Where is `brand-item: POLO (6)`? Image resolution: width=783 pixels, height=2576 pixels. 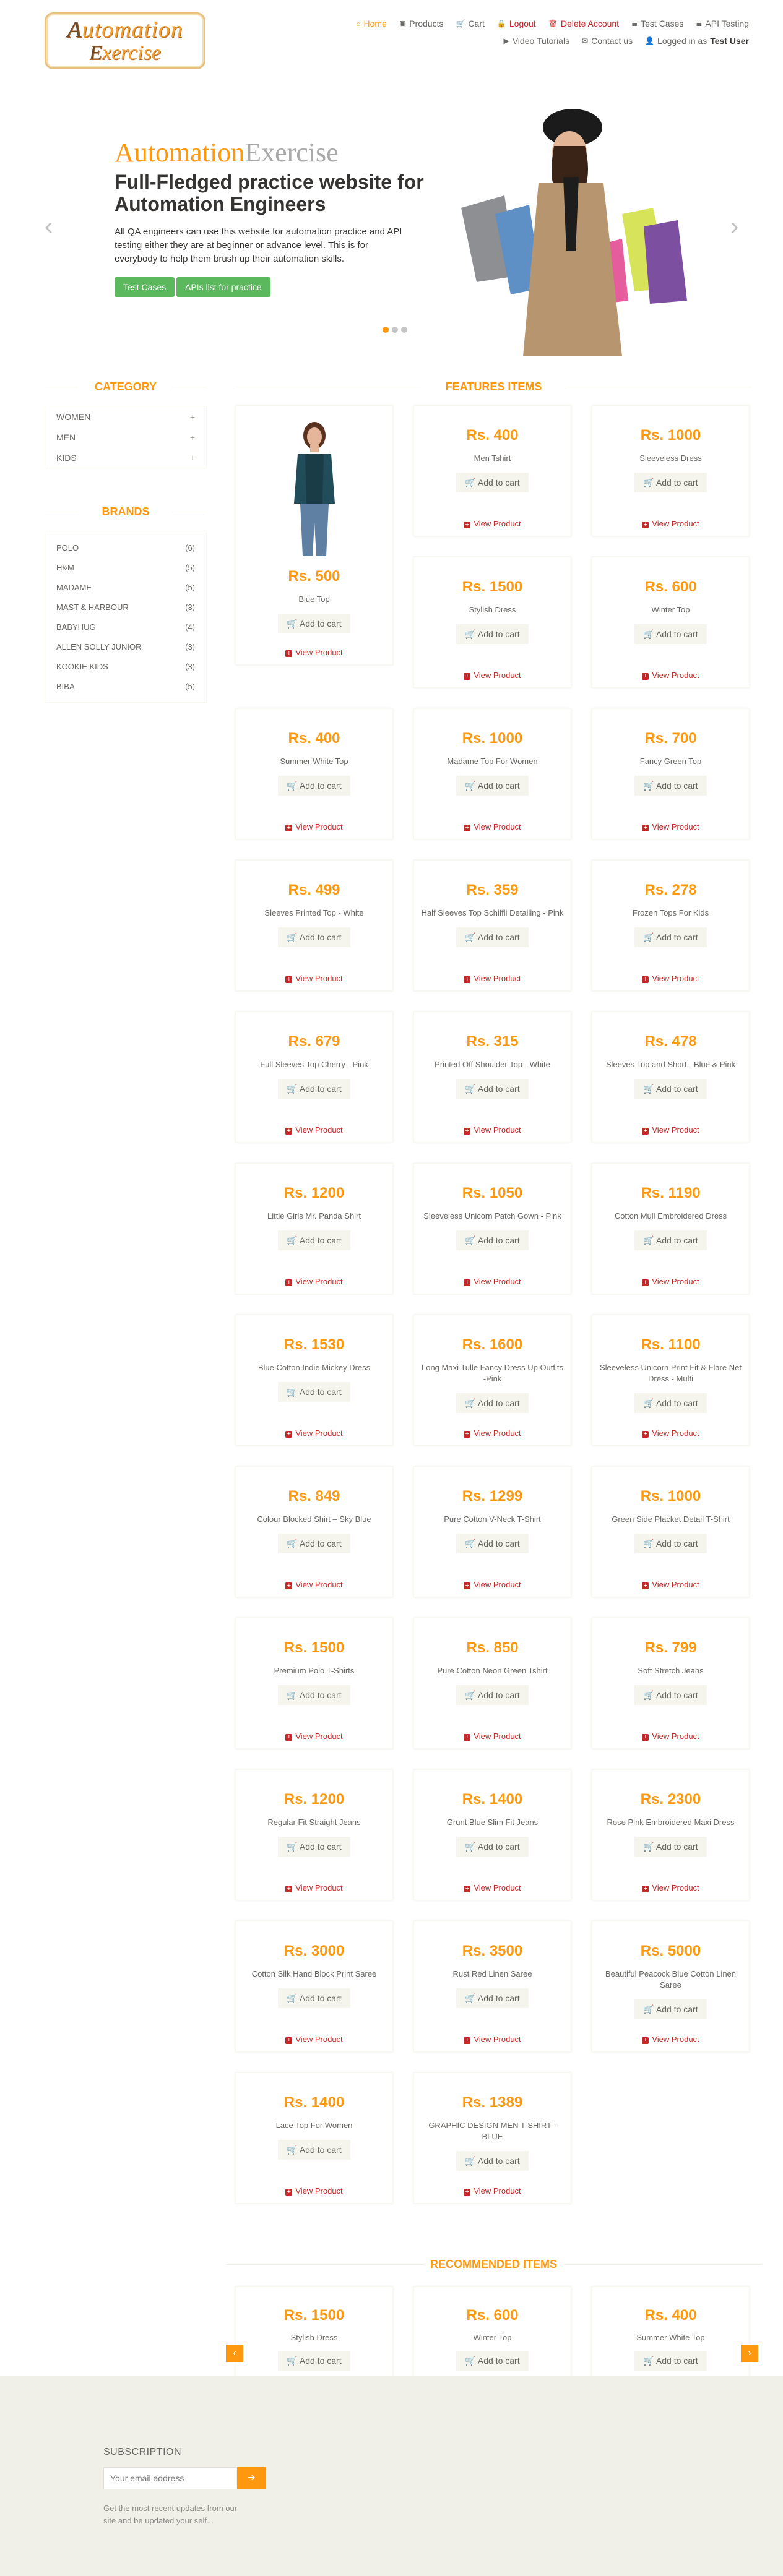 brand-item: POLO (6) is located at coordinates (125, 547).